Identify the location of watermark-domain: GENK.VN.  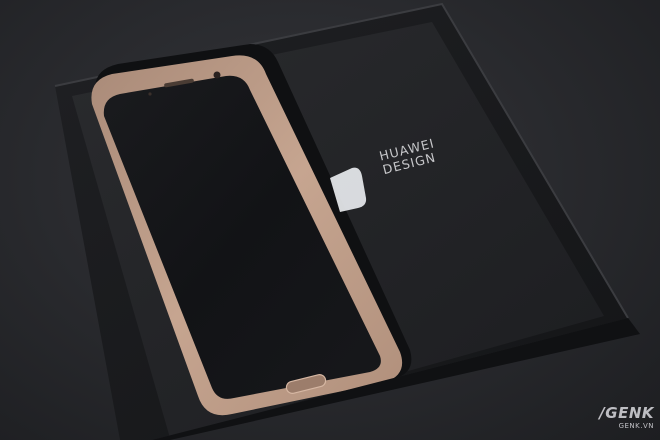
(636, 426).